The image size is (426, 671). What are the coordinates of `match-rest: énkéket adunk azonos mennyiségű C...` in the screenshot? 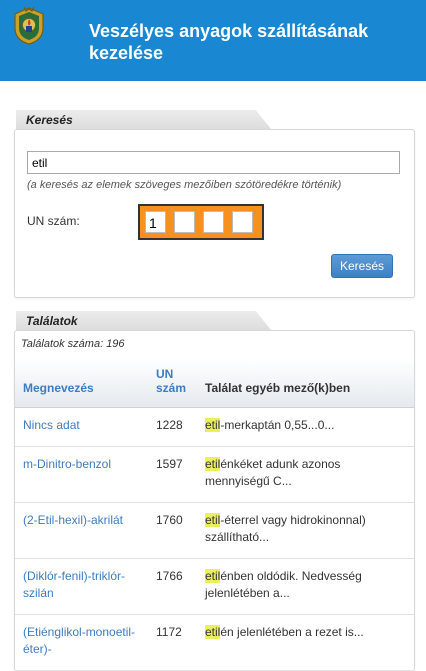 It's located at (273, 472).